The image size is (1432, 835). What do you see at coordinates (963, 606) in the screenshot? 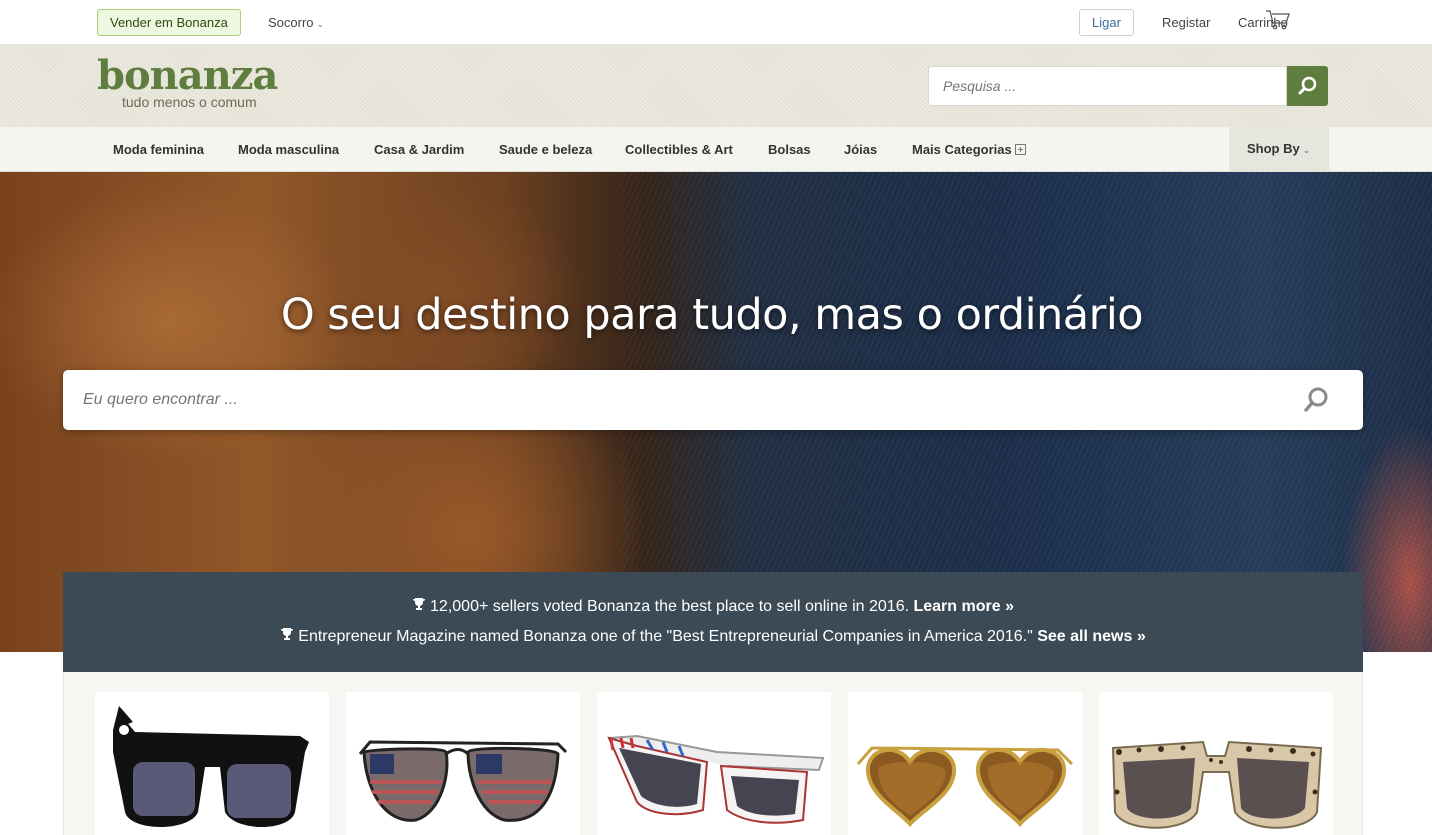
I see `learn-more-link: Learn more »` at bounding box center [963, 606].